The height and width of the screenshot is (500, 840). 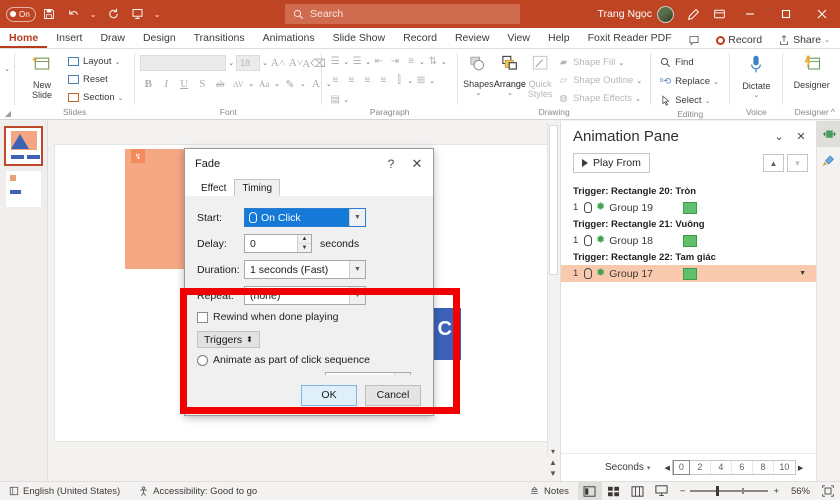 What do you see at coordinates (421, 80) in the screenshot?
I see `align-text-icon: ⊞` at bounding box center [421, 80].